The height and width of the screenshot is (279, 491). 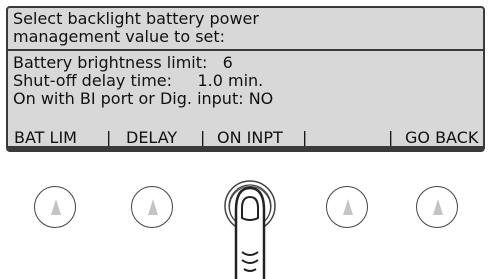 What do you see at coordinates (250, 229) in the screenshot?
I see `pressing-finger-icon` at bounding box center [250, 229].